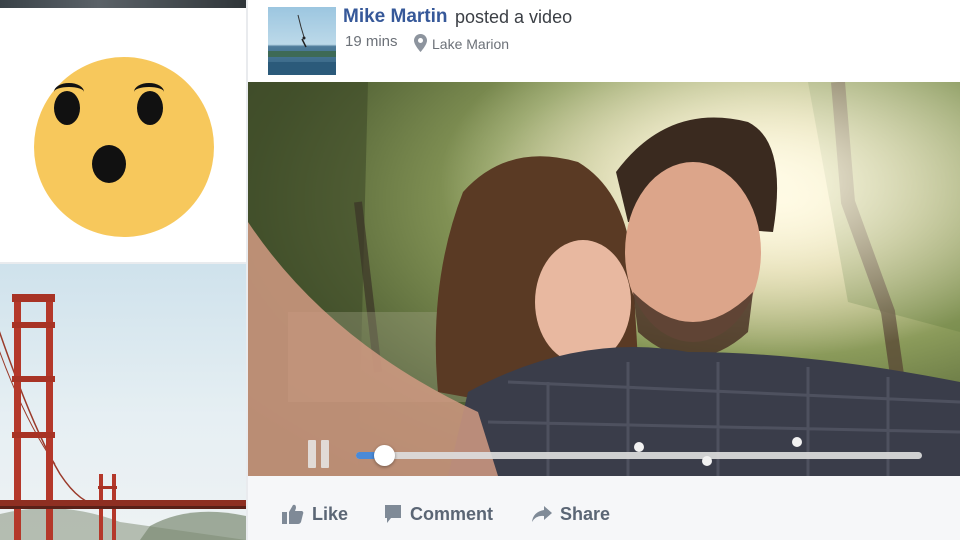 The image size is (960, 540). I want to click on video-progress-track, so click(639, 455).